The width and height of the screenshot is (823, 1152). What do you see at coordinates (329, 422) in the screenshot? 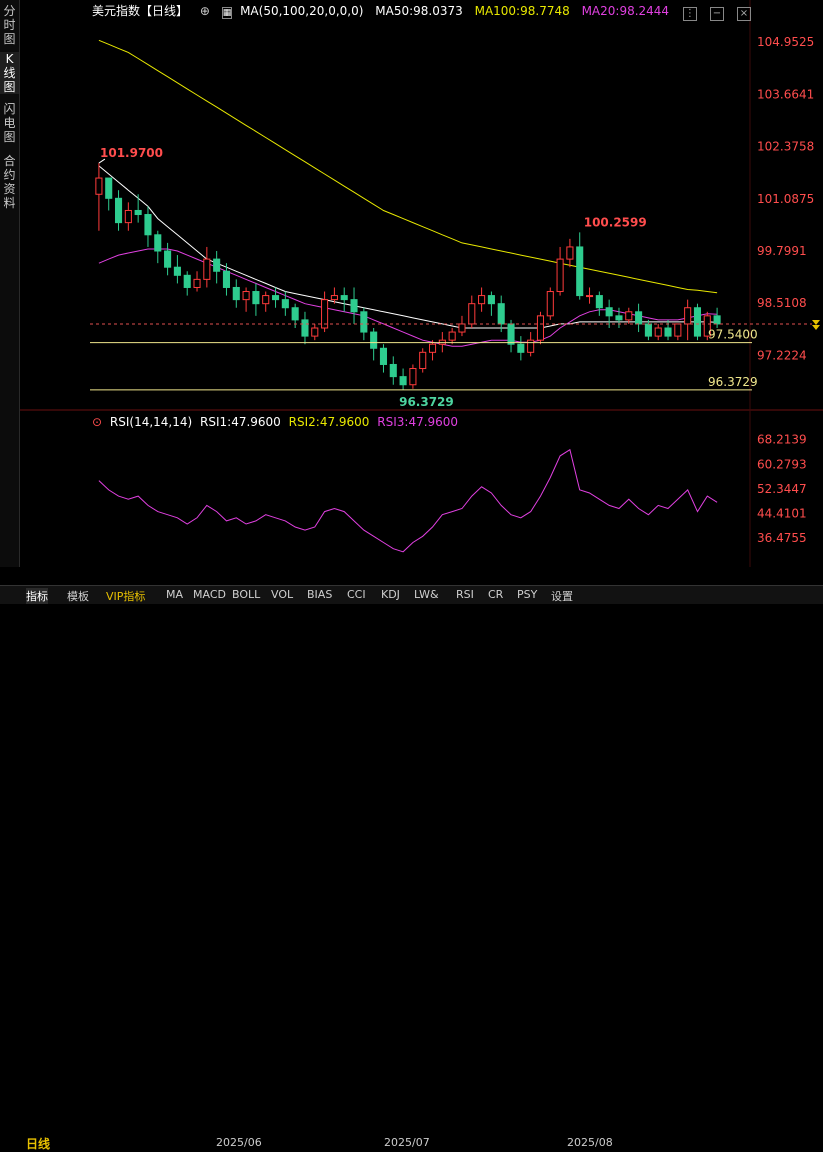
I see `rsi2-value: RSI2:47.9600` at bounding box center [329, 422].